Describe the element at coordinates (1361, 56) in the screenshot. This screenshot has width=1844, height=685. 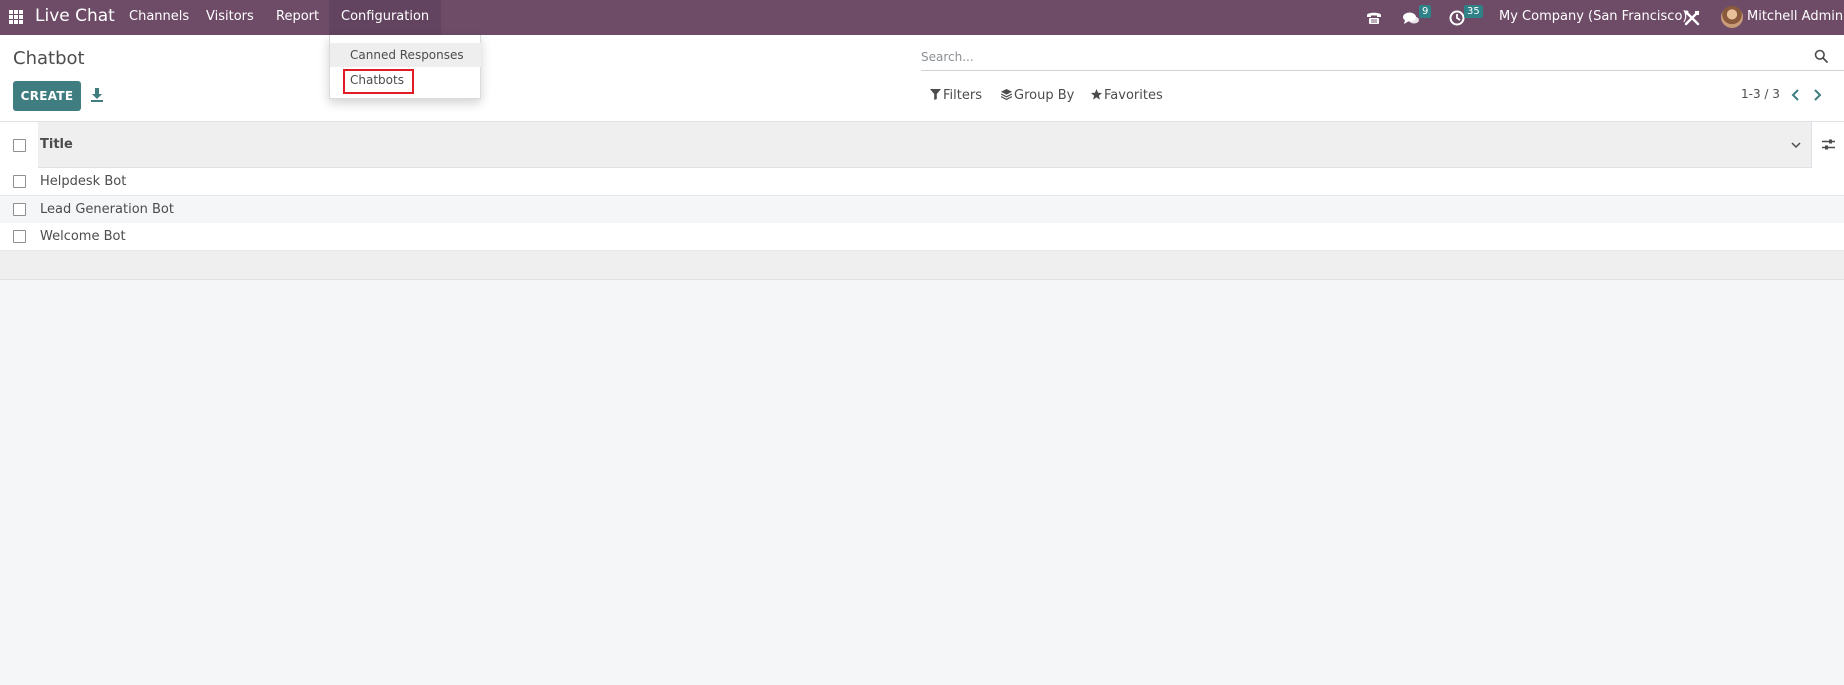
I see `search-input` at that location.